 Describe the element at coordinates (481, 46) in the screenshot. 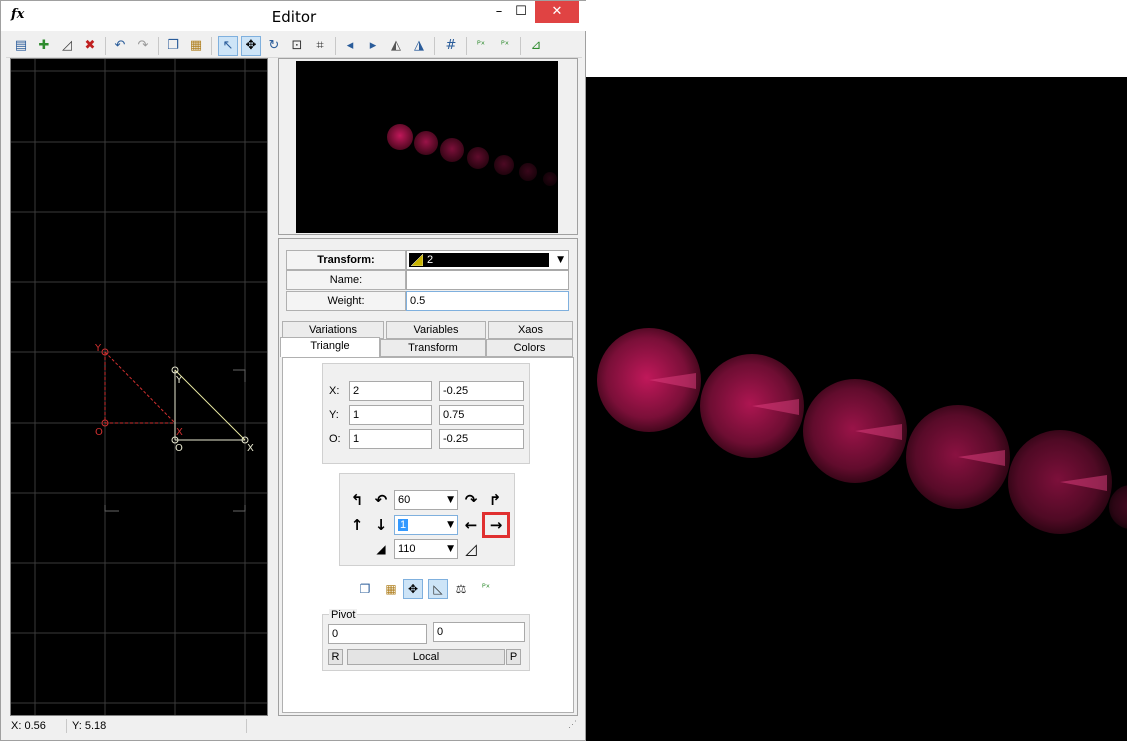

I see `post-transform-icon: ᴾˣ` at that location.